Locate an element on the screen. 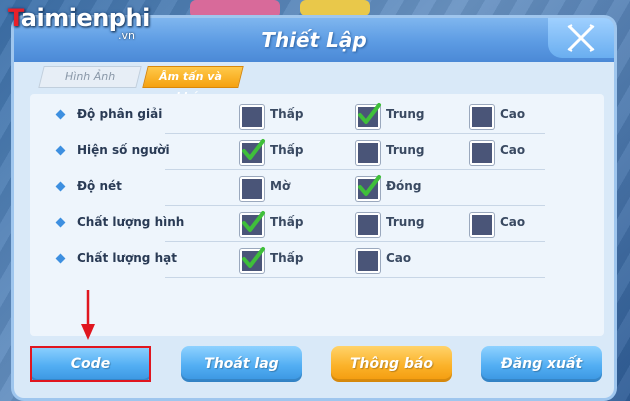 The height and width of the screenshot is (401, 630). setting-label: Chất lượng hình is located at coordinates (131, 222).